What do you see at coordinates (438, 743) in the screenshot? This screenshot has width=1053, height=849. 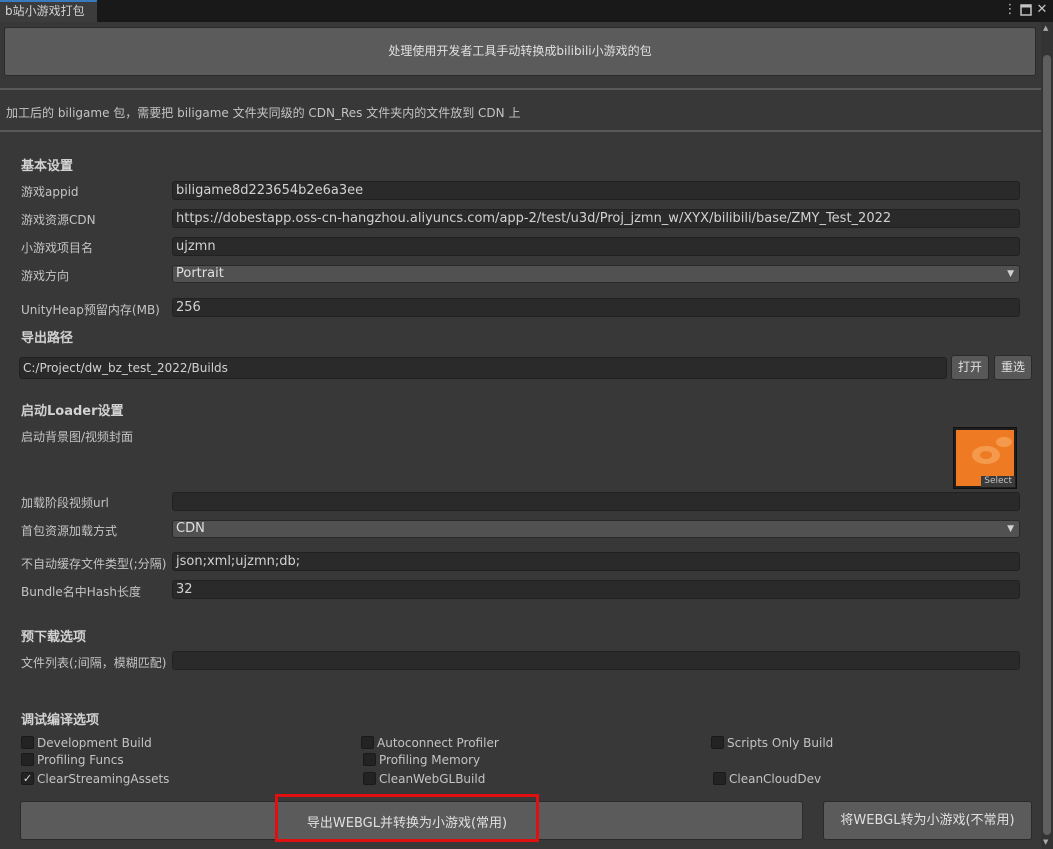 I see `autoconnect-profiler-label: Autoconnect Profiler` at bounding box center [438, 743].